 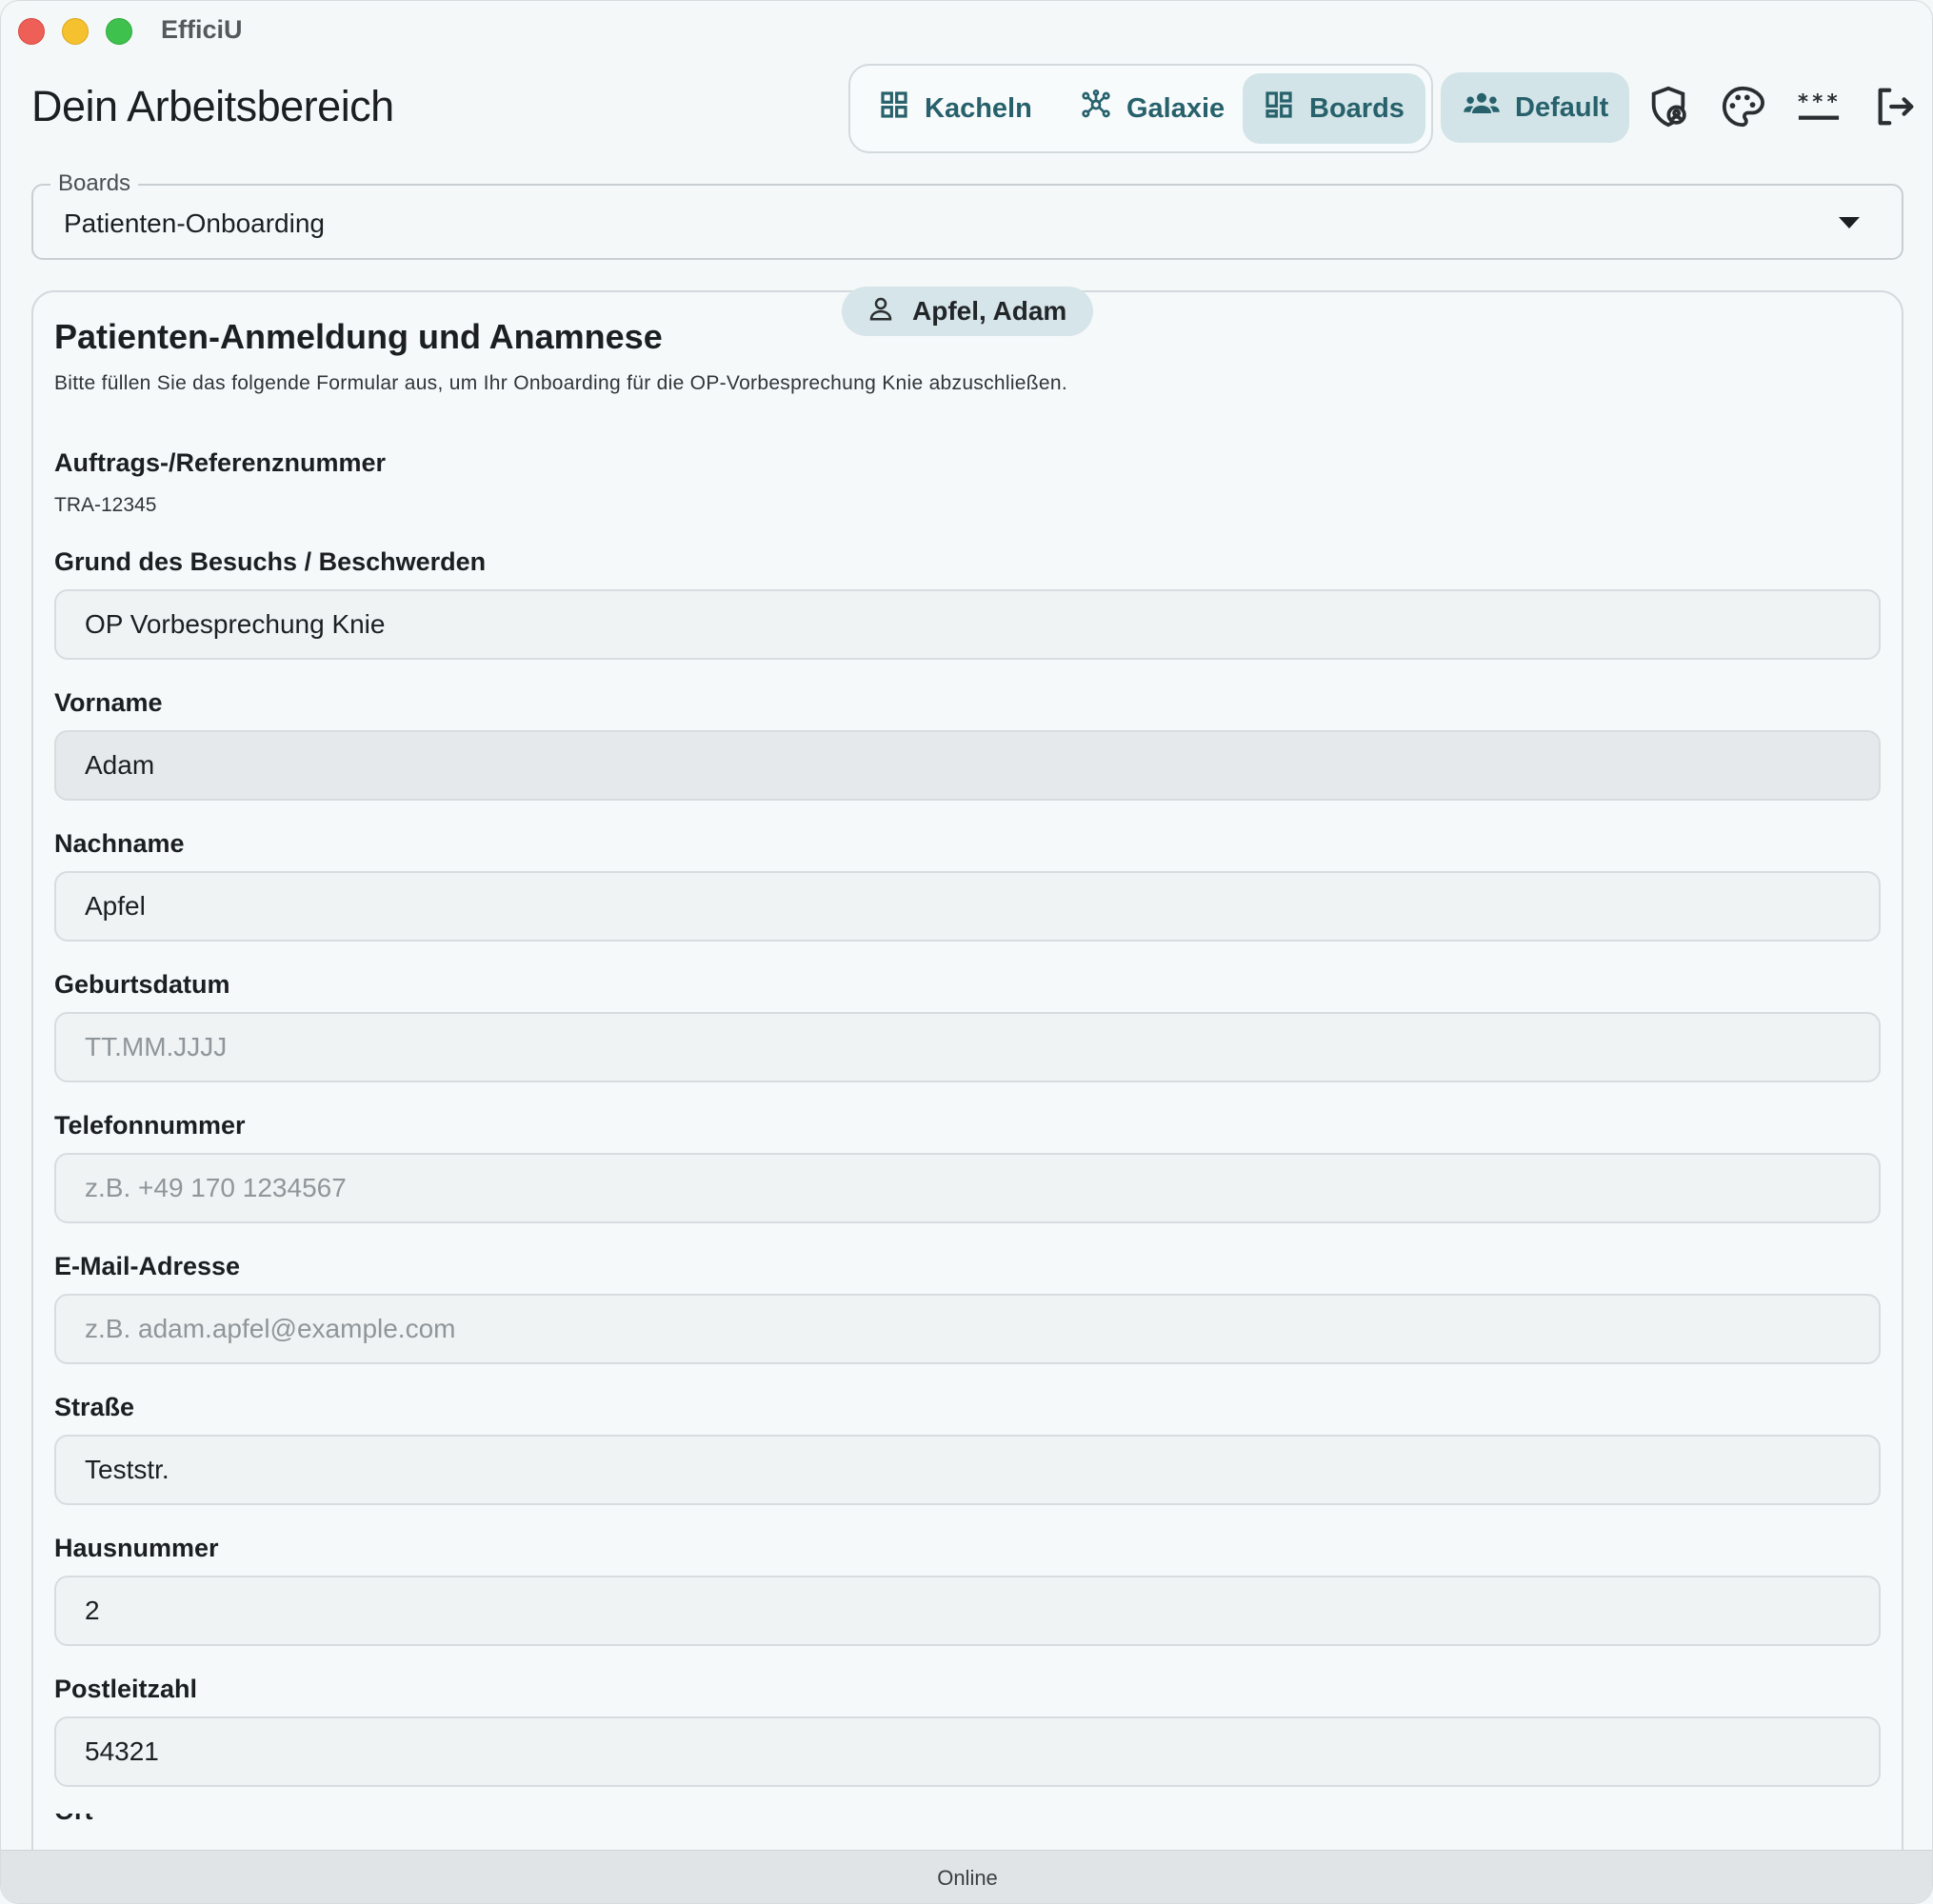 I want to click on tab-boards-label: Boards, so click(x=1357, y=108).